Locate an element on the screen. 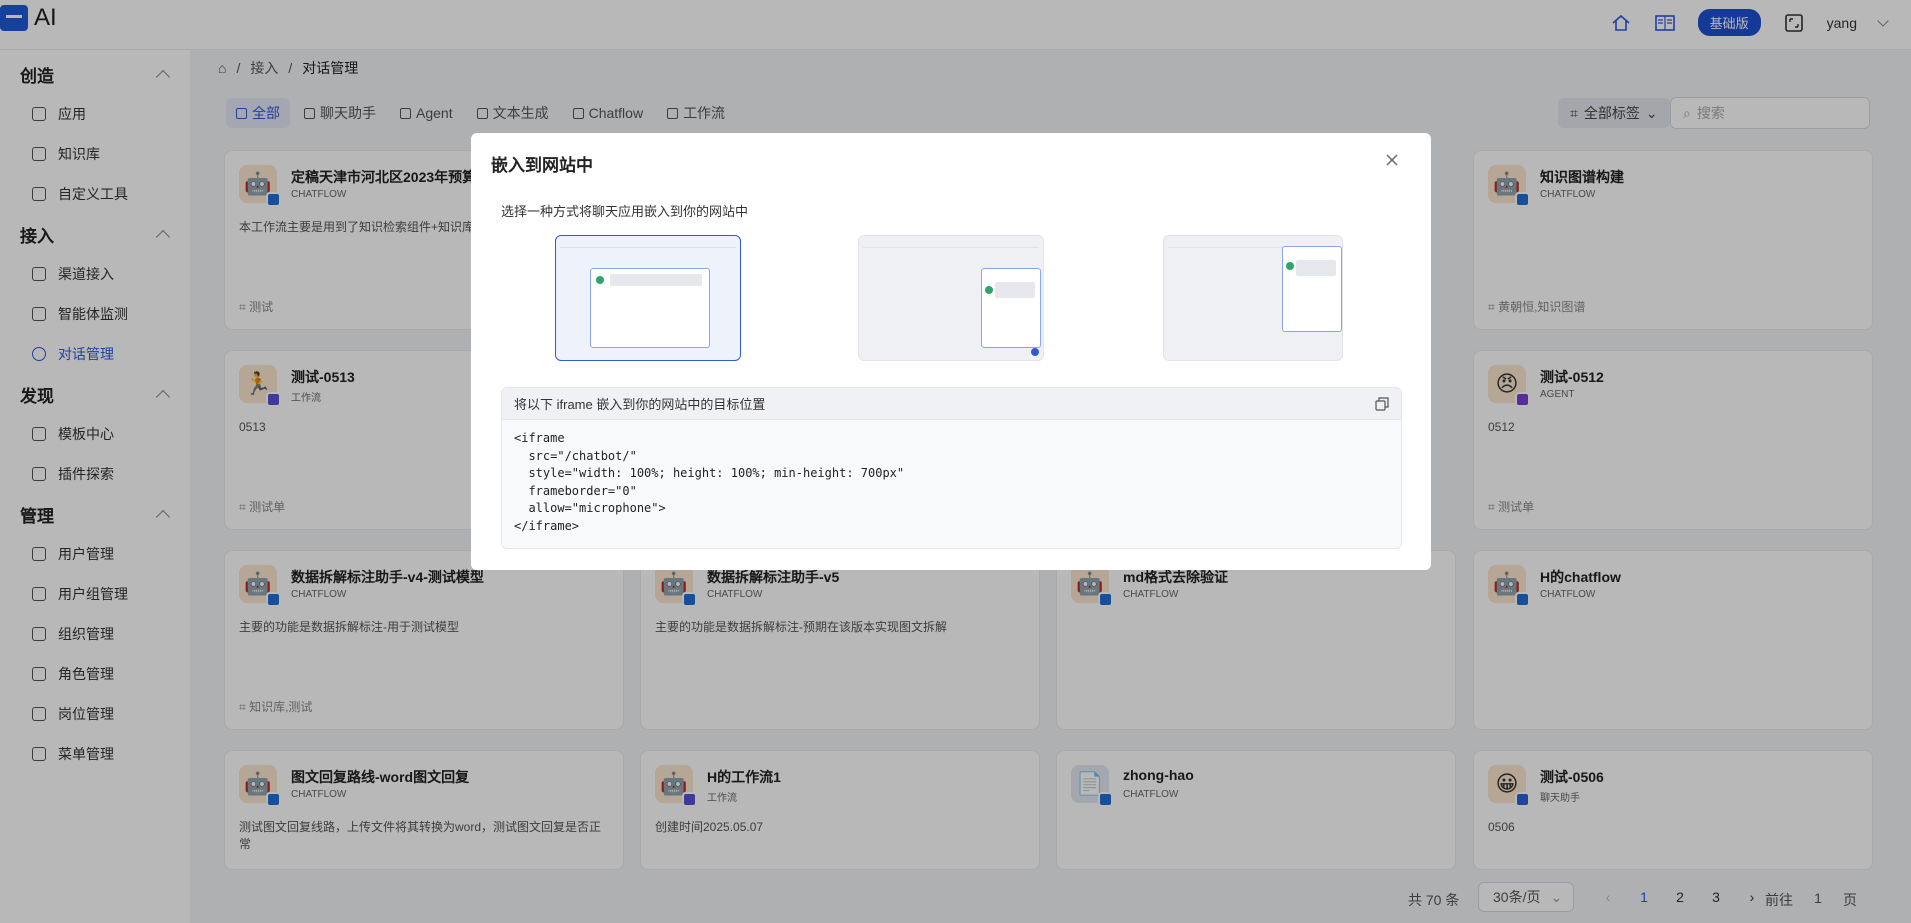  modal-title: 嵌入到网站中 is located at coordinates (542, 165).